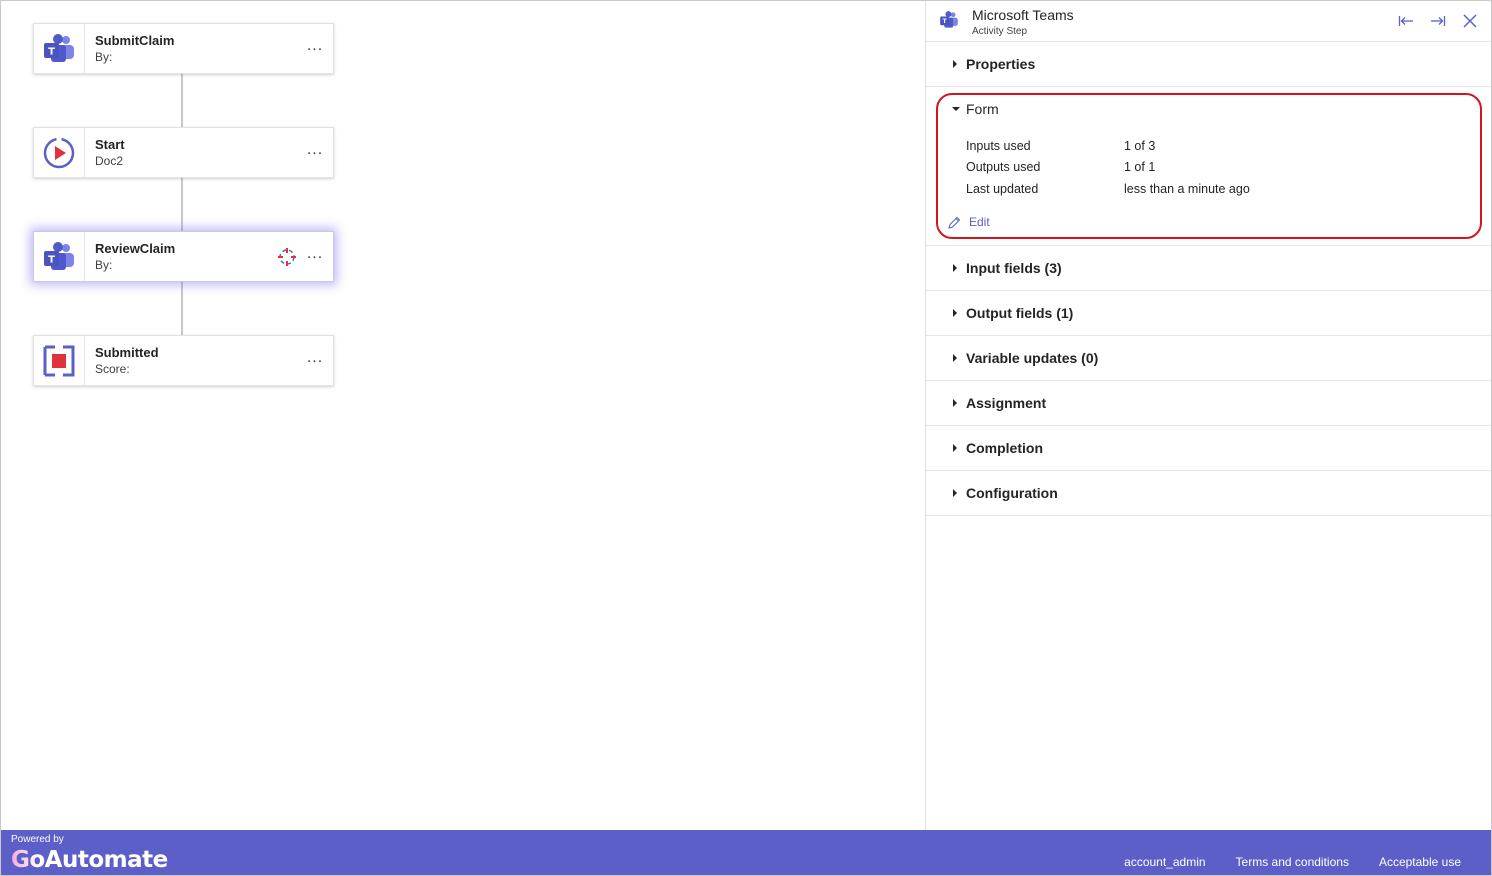 The width and height of the screenshot is (1492, 876). I want to click on section-completion: Completion, so click(1208, 448).